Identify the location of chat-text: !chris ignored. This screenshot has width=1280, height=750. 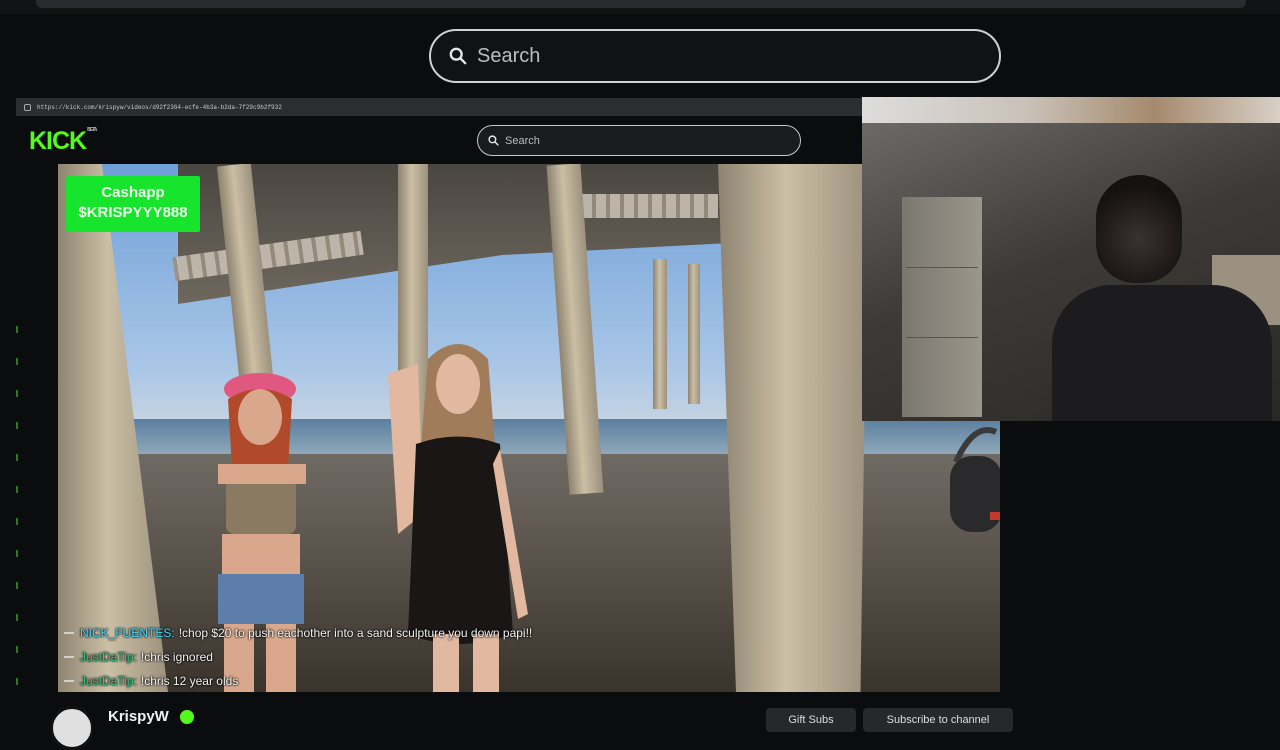
(176, 657).